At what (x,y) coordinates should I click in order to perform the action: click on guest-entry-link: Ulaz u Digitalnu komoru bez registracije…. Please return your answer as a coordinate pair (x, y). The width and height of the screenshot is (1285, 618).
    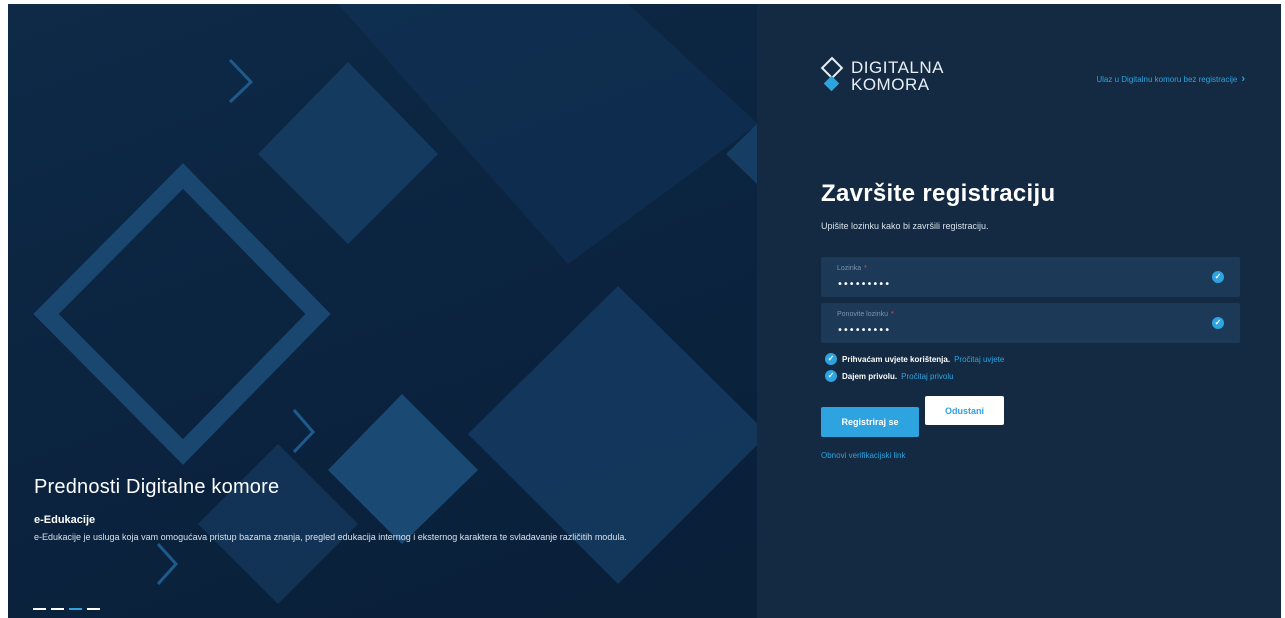
    Looking at the image, I should click on (1170, 79).